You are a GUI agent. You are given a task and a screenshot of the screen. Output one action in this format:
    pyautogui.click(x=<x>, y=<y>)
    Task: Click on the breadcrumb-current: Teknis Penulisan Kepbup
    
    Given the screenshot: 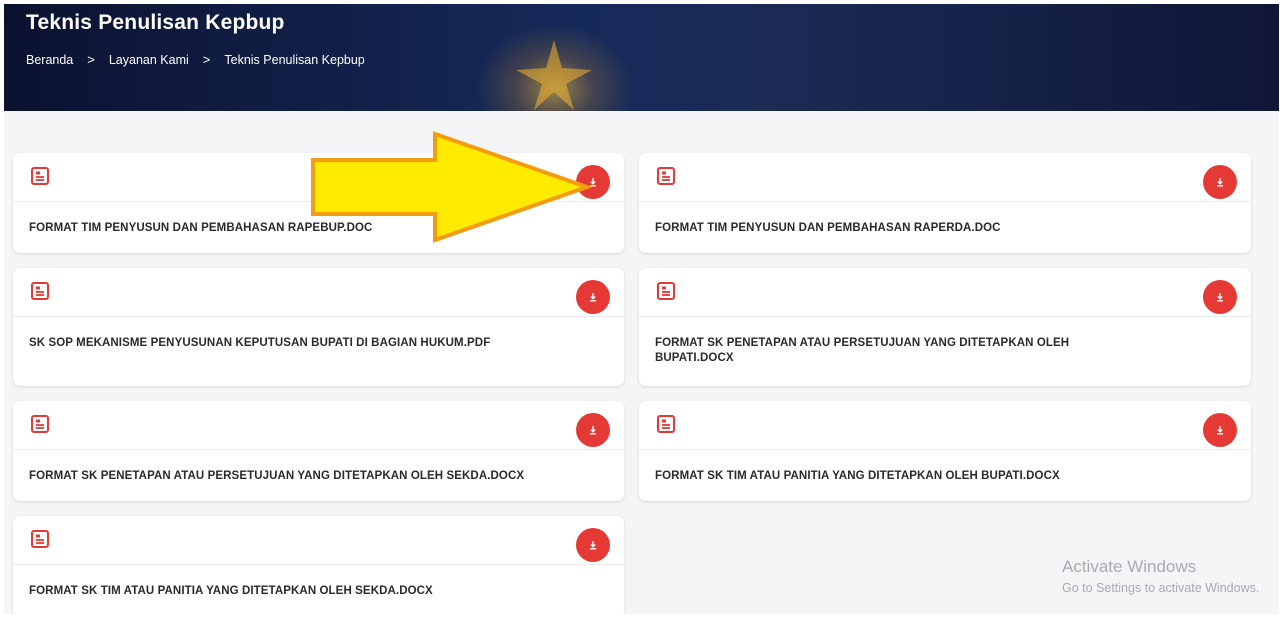 What is the action you would take?
    pyautogui.click(x=294, y=59)
    